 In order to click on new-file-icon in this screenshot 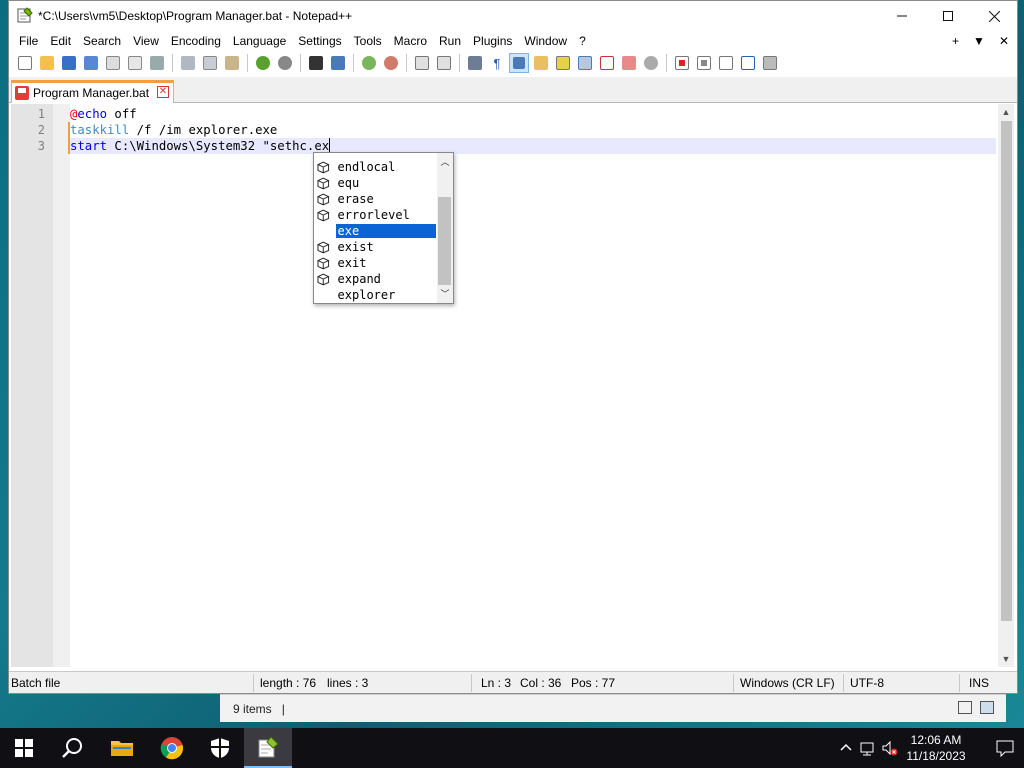, I will do `click(25, 63)`.